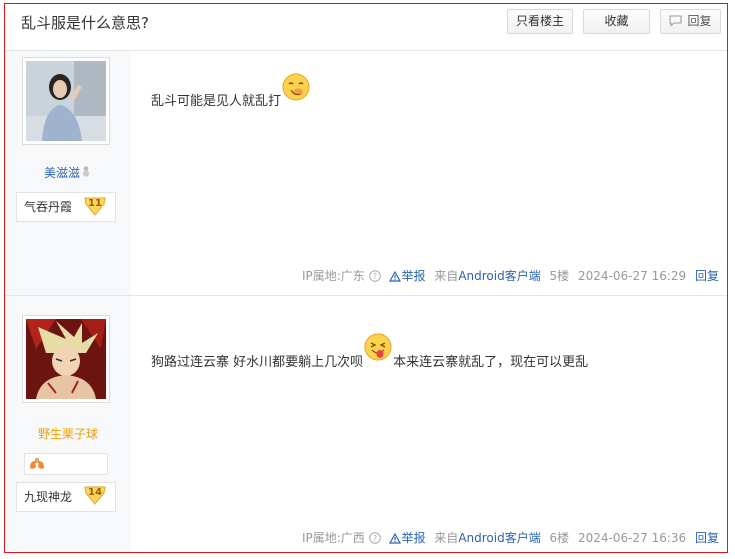  What do you see at coordinates (216, 101) in the screenshot?
I see `post-text: 乱斗可能是见人就乱打` at bounding box center [216, 101].